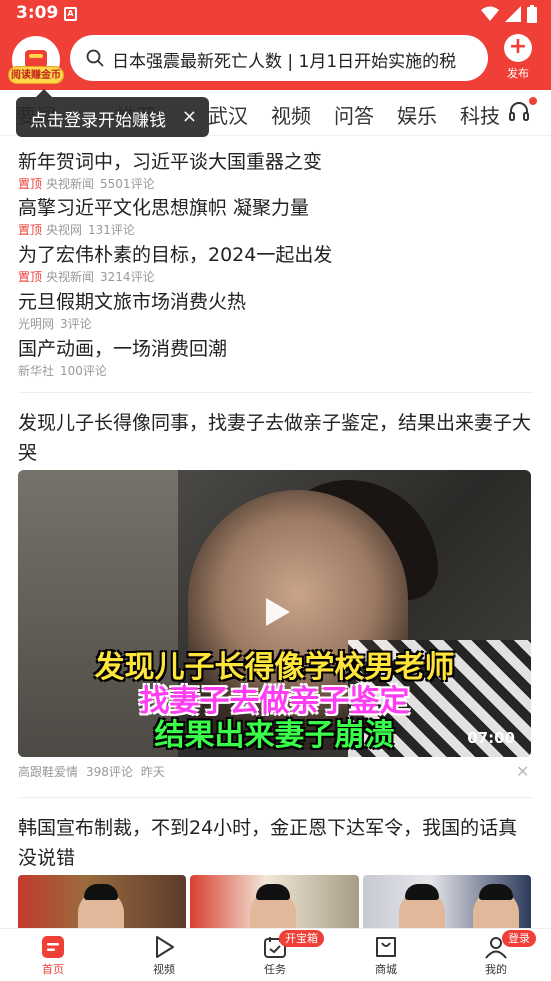 The width and height of the screenshot is (551, 981). What do you see at coordinates (501, 953) in the screenshot?
I see `nav-mine: 我的 登录` at bounding box center [501, 953].